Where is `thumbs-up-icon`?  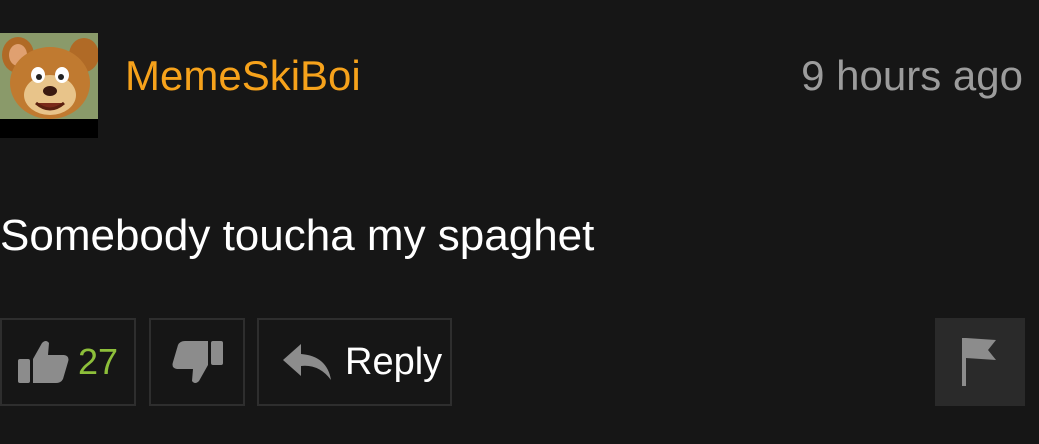
thumbs-up-icon is located at coordinates (44, 362).